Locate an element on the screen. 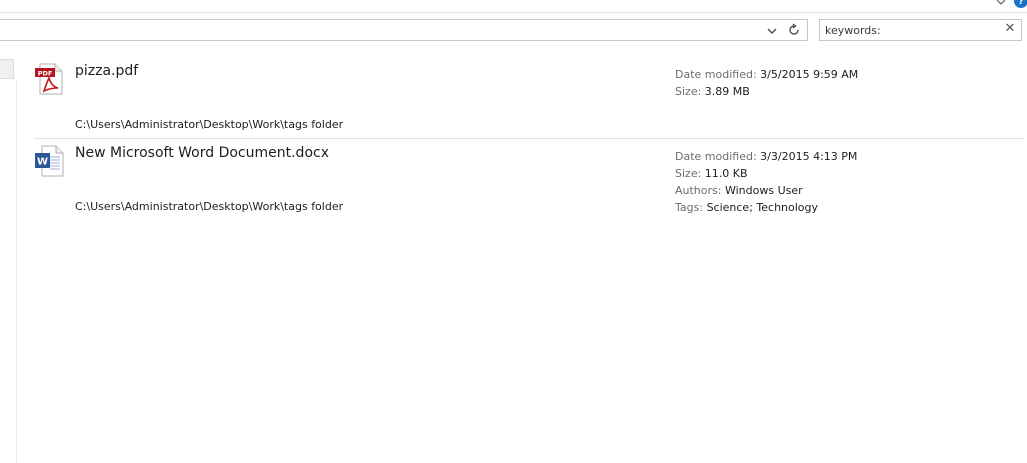  close-icon: ✕ is located at coordinates (1010, 29).